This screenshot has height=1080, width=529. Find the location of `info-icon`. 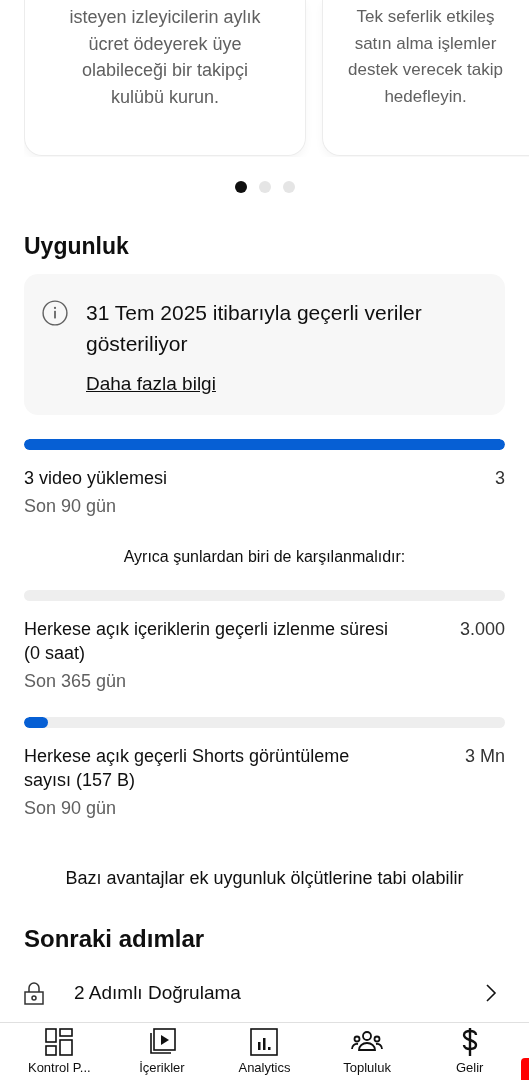

info-icon is located at coordinates (55, 313).